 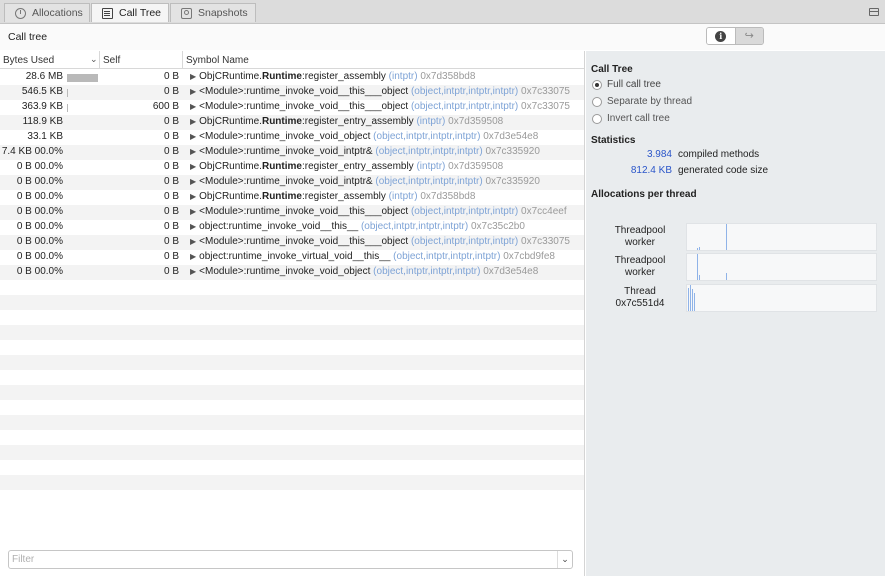 What do you see at coordinates (626, 84) in the screenshot?
I see `radio-full-call-tree: Full call tree` at bounding box center [626, 84].